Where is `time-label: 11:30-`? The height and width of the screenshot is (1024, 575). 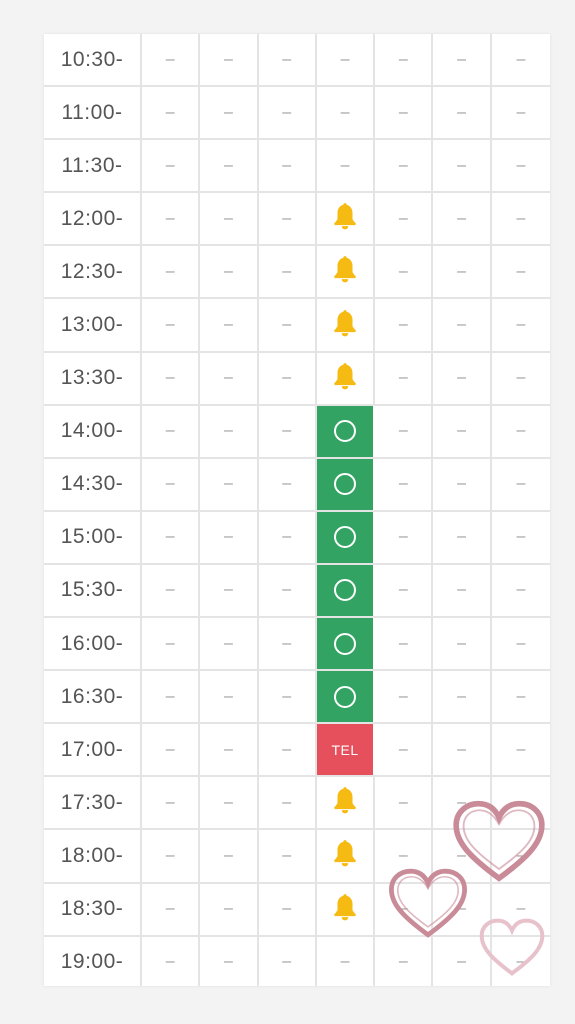
time-label: 11:30- is located at coordinates (93, 166).